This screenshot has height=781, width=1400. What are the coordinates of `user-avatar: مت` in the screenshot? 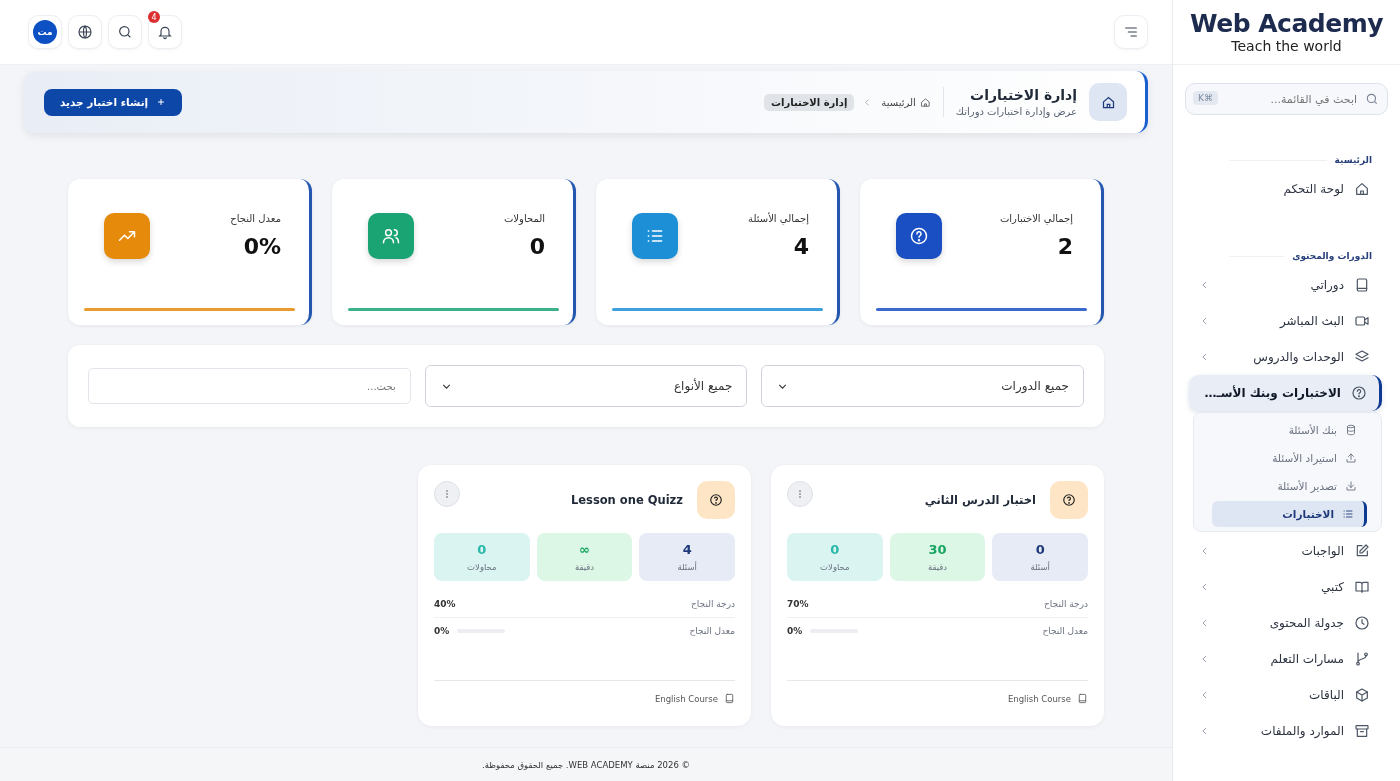 It's located at (45, 32).